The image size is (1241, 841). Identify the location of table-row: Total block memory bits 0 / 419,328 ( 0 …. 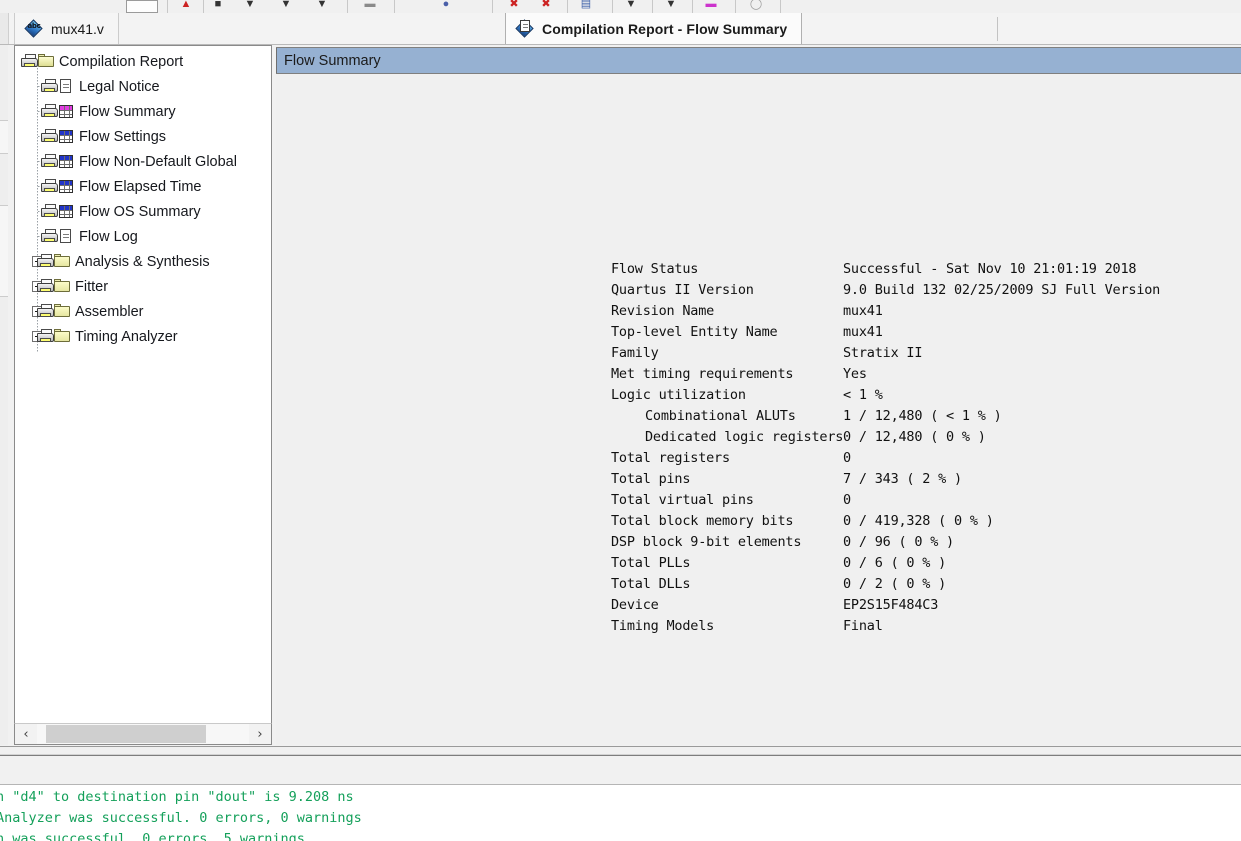
(885, 520).